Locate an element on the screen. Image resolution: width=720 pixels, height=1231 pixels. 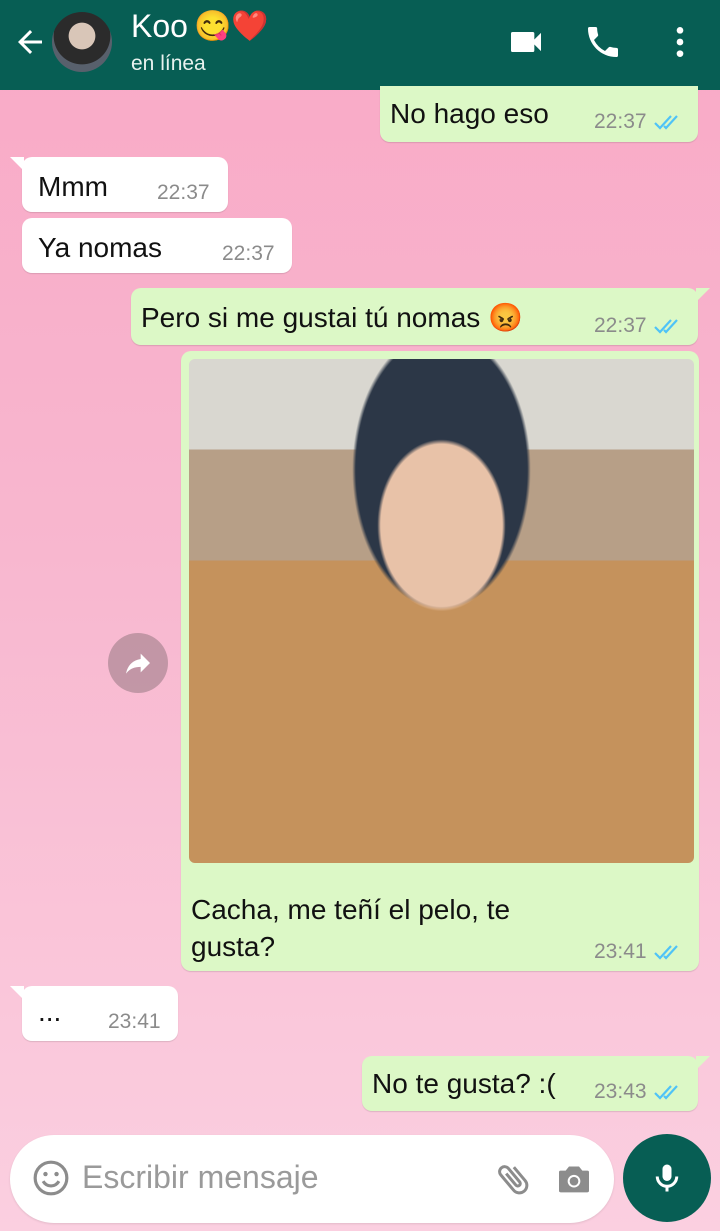
time-text: 23:41 is located at coordinates (620, 951).